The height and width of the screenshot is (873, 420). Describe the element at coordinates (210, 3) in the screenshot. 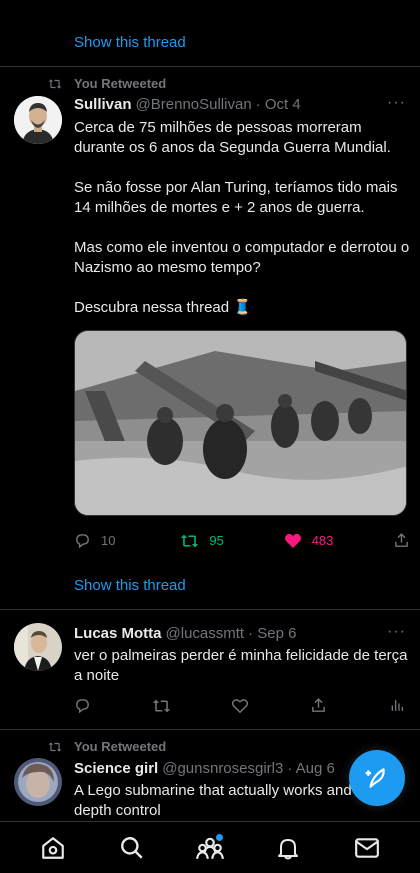

I see `partial-action-row` at that location.